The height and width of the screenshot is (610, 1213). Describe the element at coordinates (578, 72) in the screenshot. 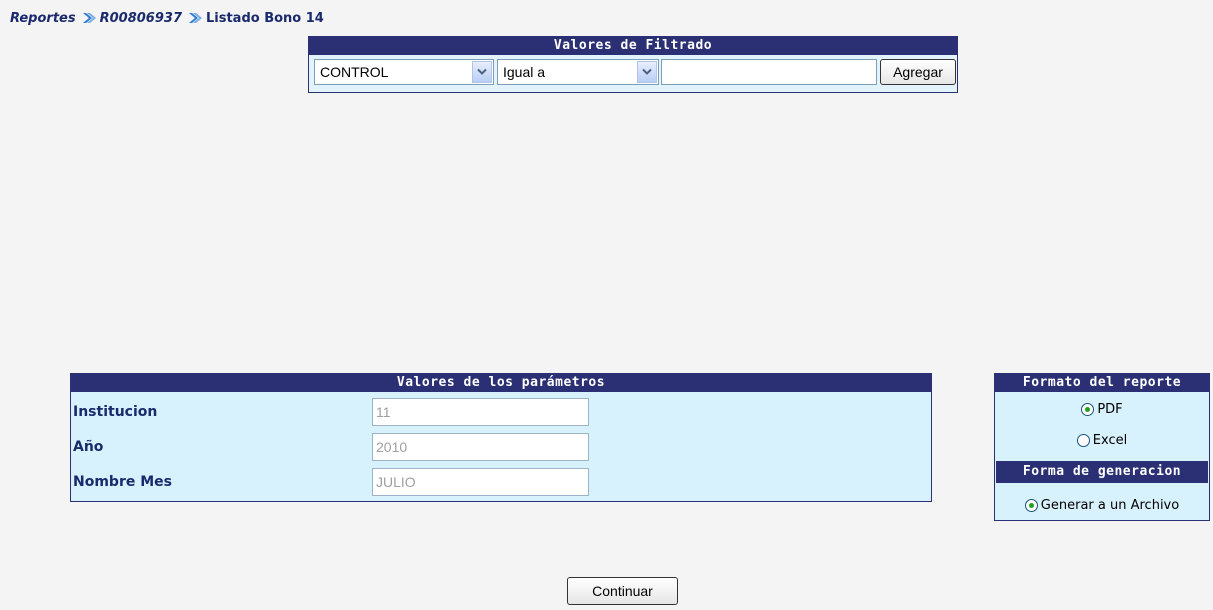

I see `filter-operator-select: Igual a` at that location.